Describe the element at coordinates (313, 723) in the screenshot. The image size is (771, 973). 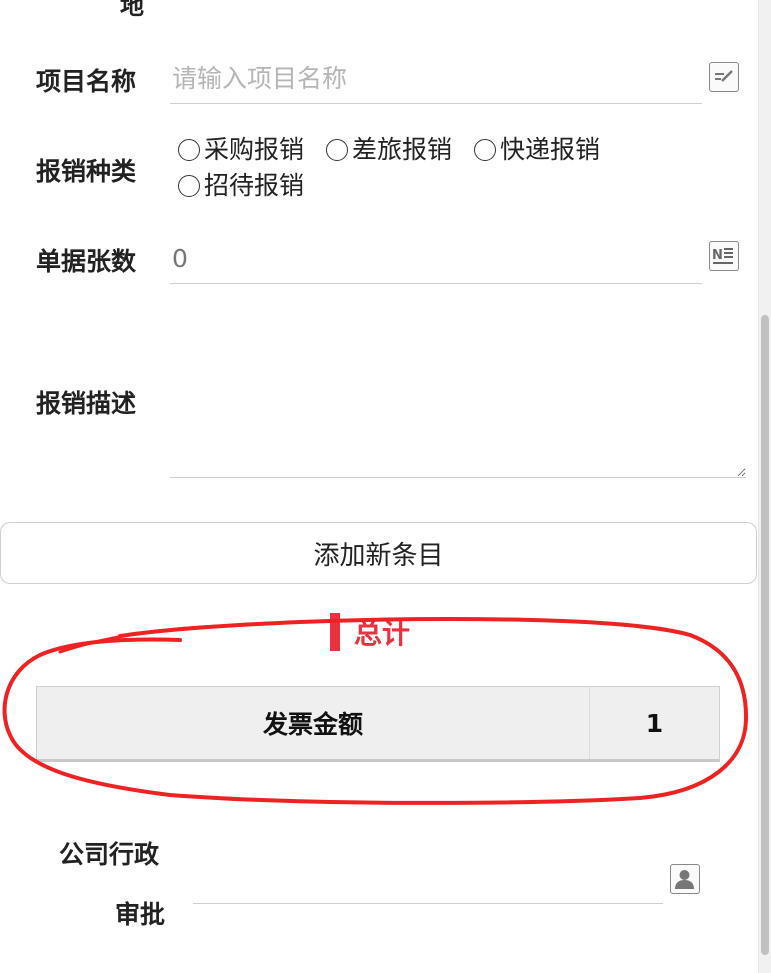
I see `invoice-amount-label: 发票金额` at that location.